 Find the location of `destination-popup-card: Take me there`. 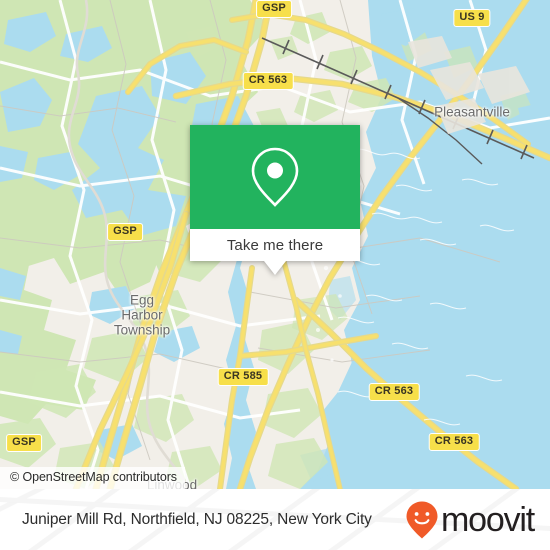

destination-popup-card: Take me there is located at coordinates (275, 200).